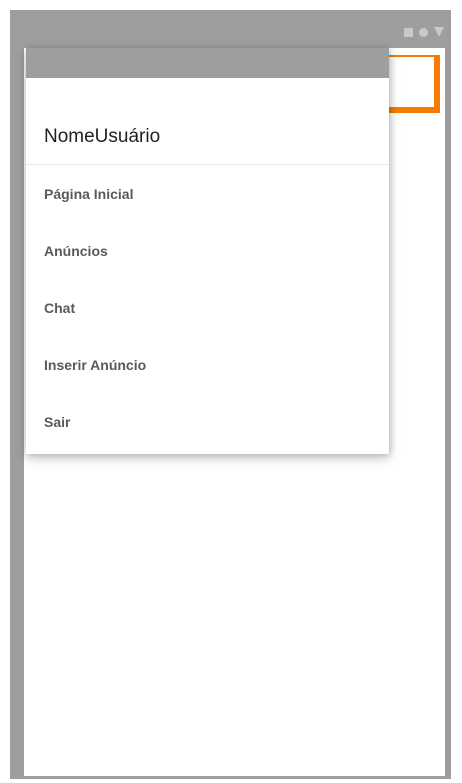 Image resolution: width=462 pixels, height=783 pixels. I want to click on square-icon, so click(408, 32).